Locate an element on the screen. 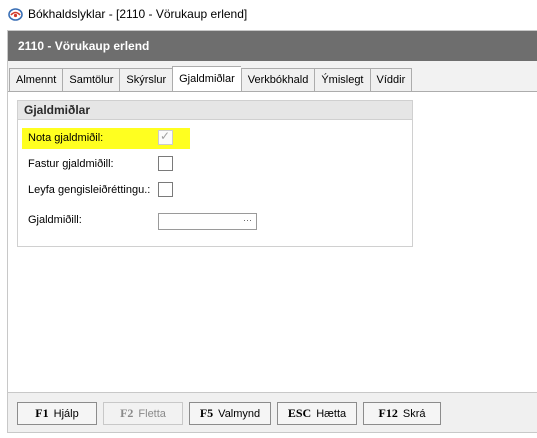 This screenshot has width=537, height=438. nota-gjaldmidil-checkbox: ✓ is located at coordinates (165, 137).